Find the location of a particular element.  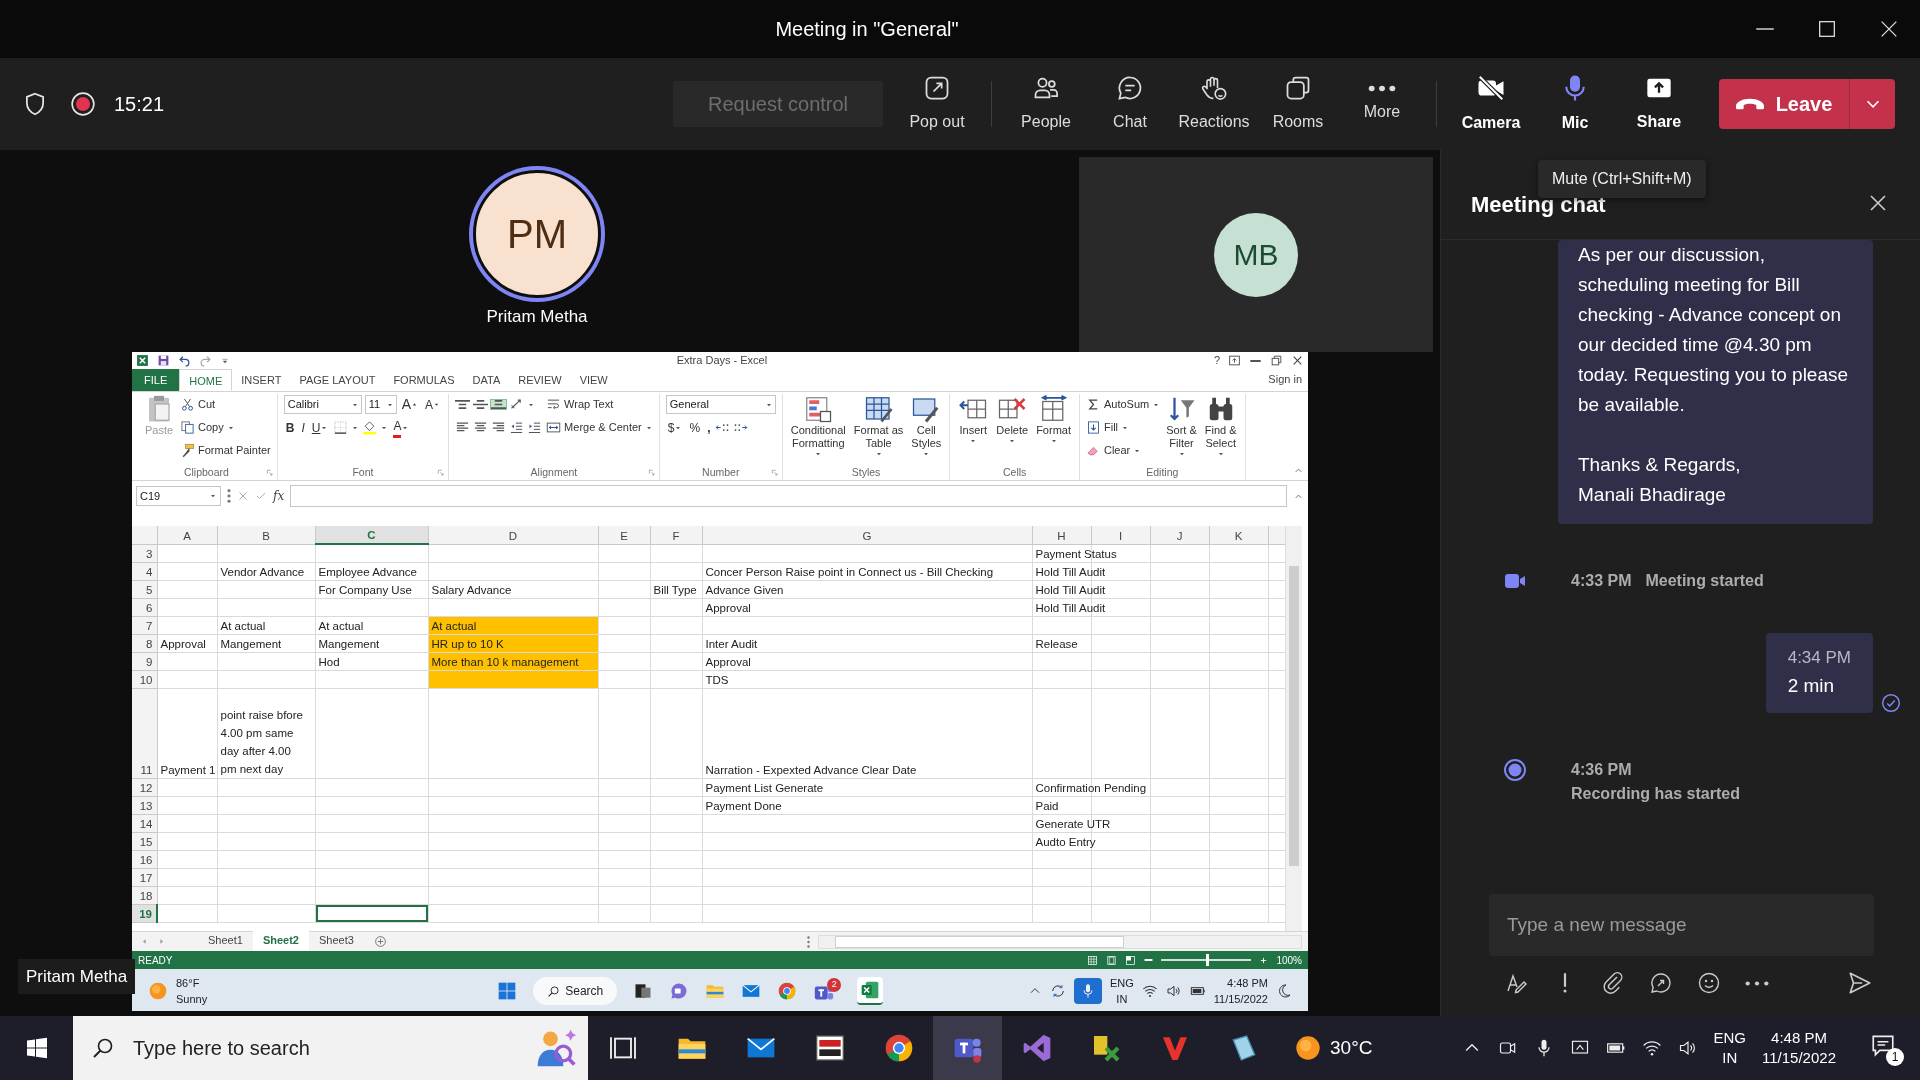

normal-view-icon is located at coordinates (1093, 960).